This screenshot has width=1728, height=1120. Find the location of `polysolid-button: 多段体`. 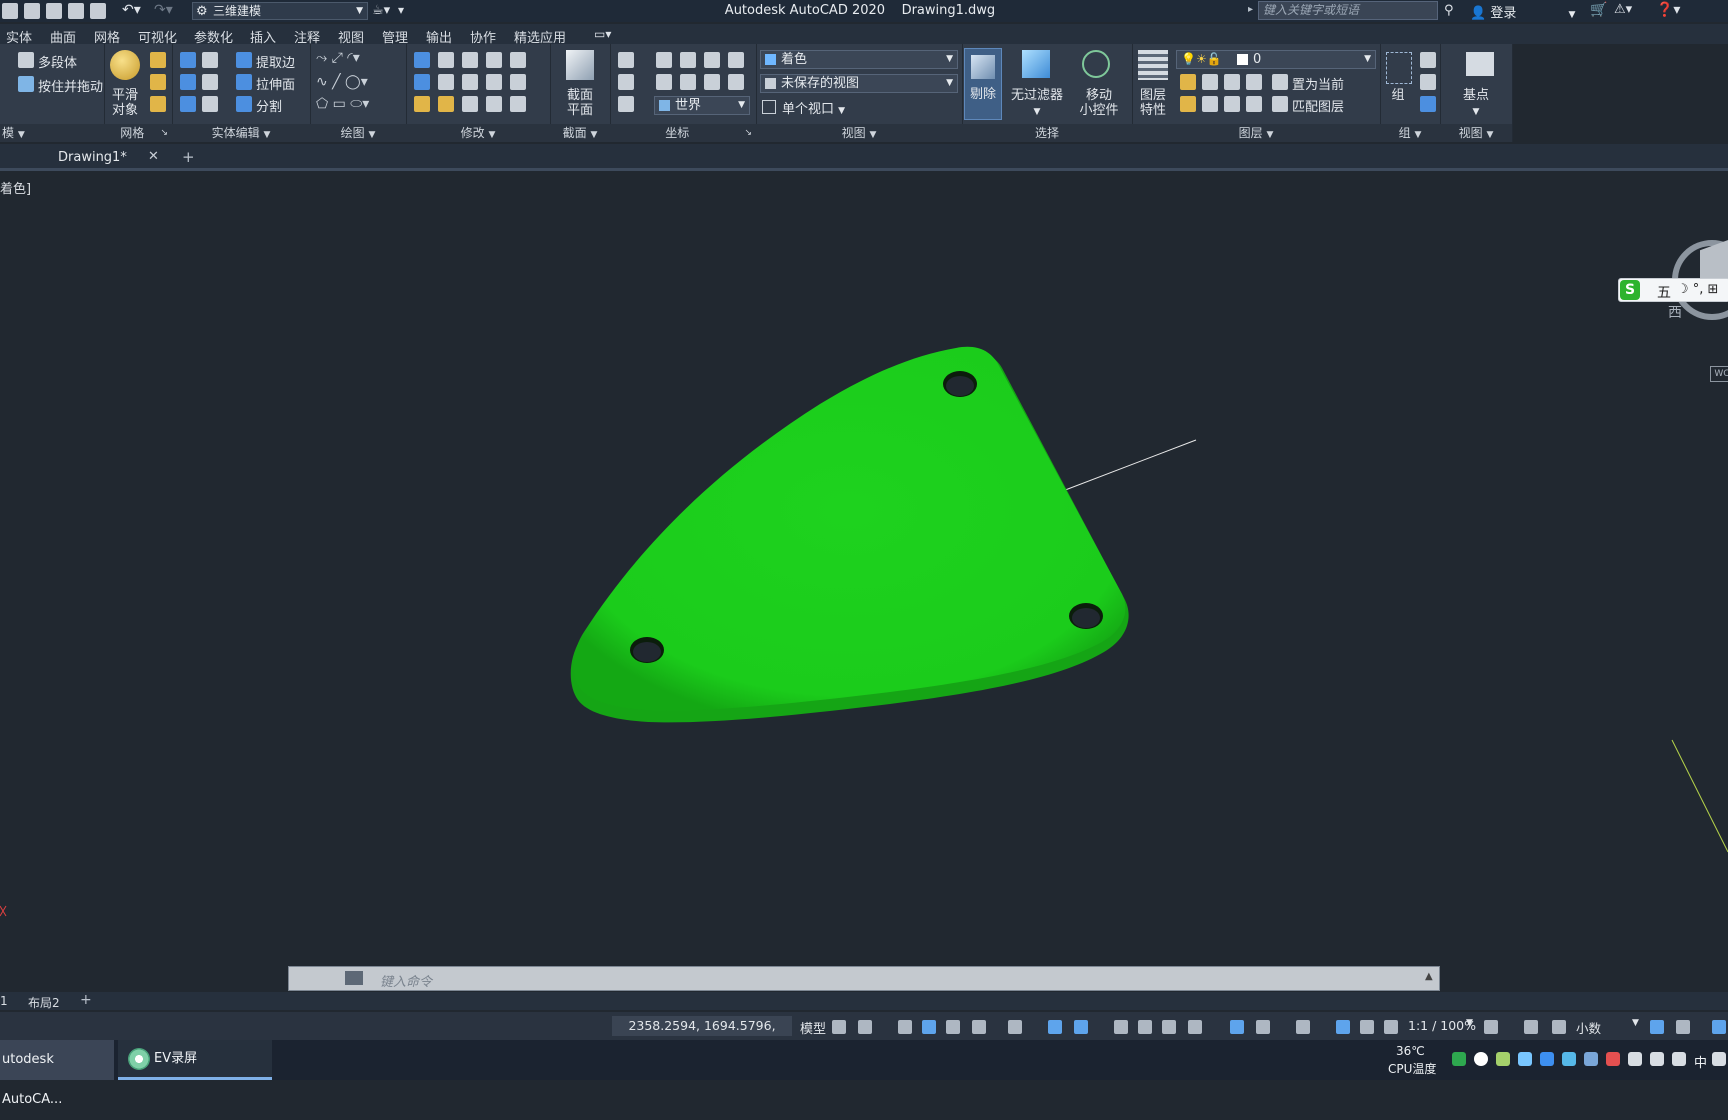

polysolid-button: 多段体 is located at coordinates (57, 61).